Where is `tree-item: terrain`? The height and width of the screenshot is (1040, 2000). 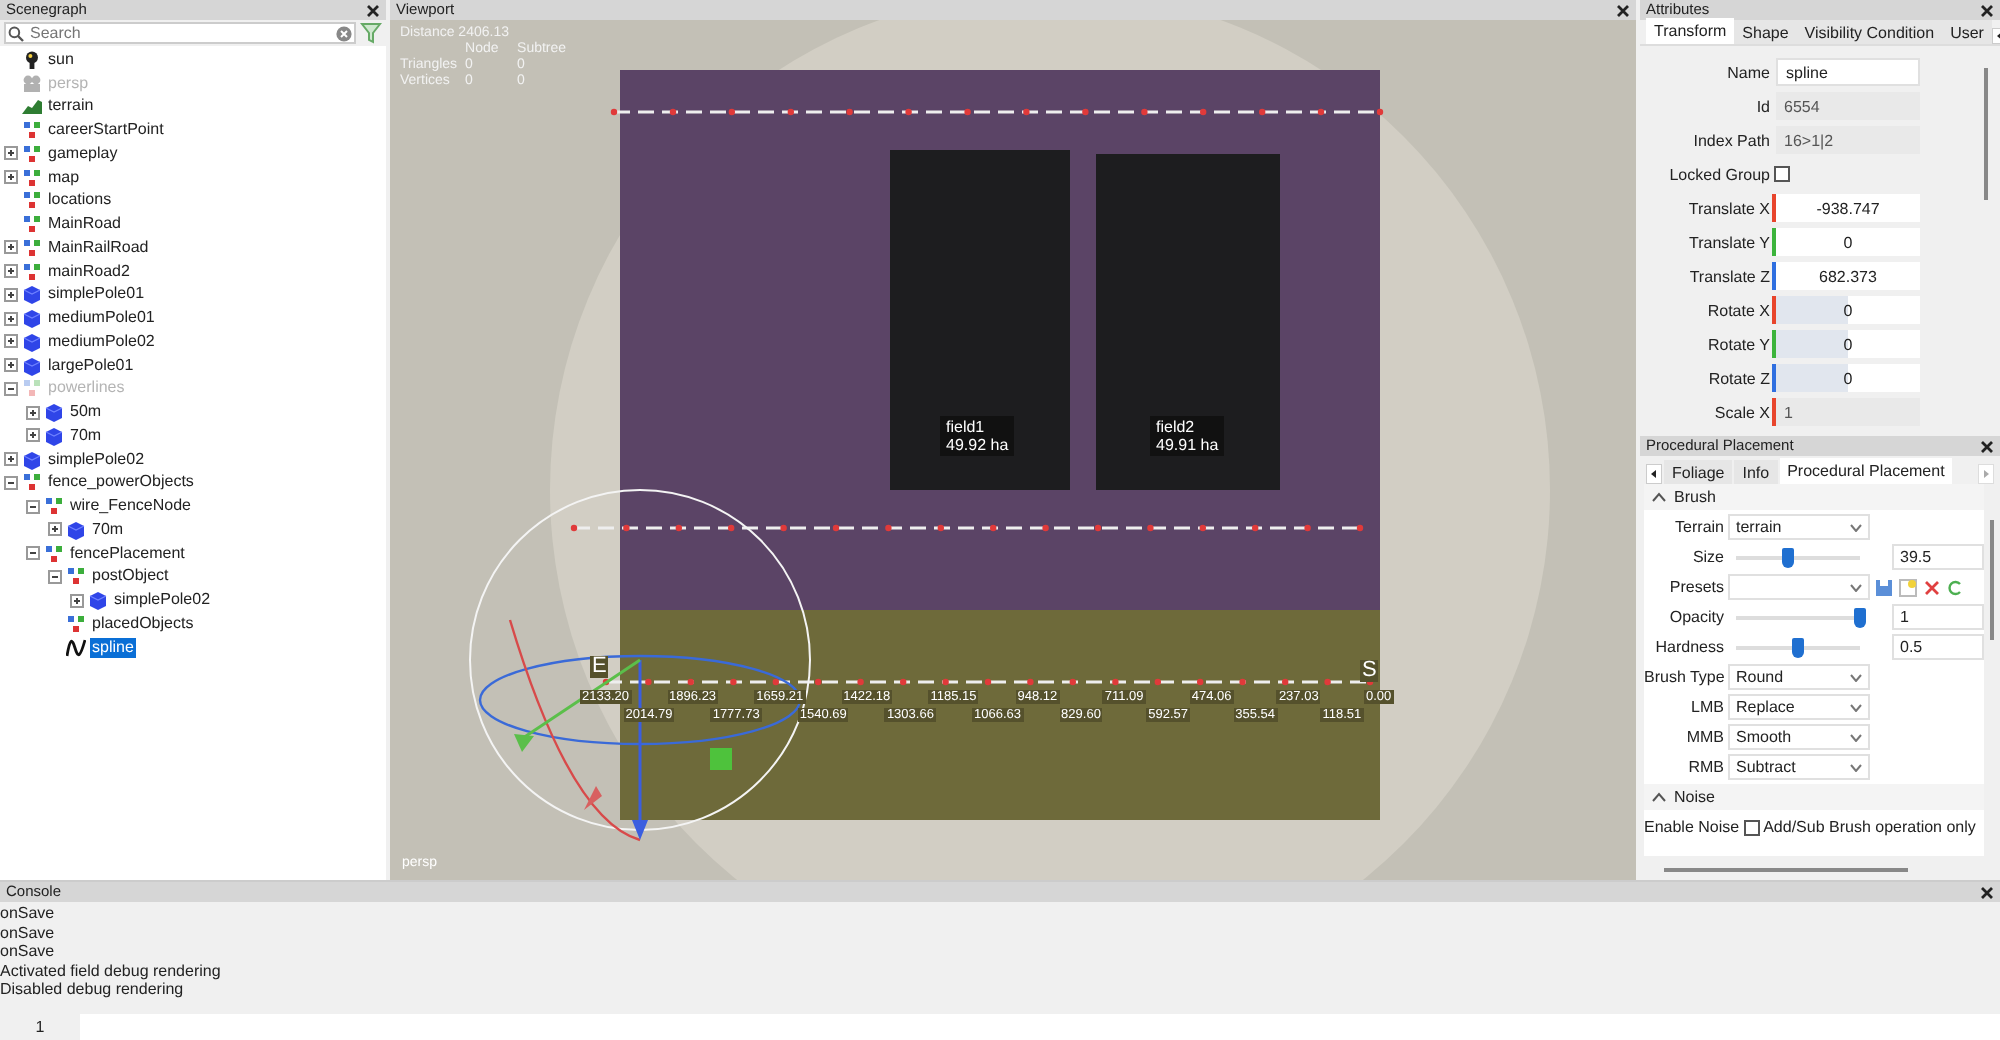
tree-item: terrain is located at coordinates (71, 106).